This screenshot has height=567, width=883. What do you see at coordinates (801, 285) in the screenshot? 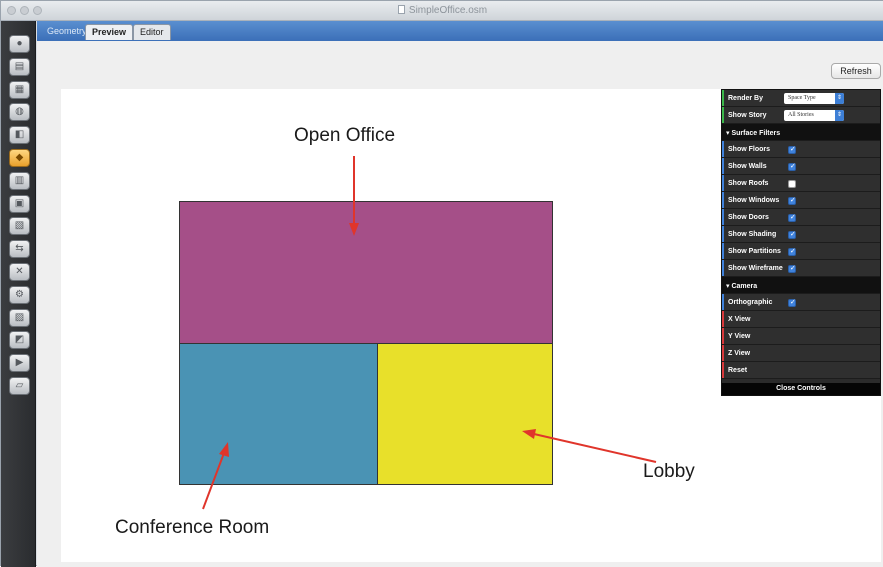
I see `camera-header: ▾ Camera` at bounding box center [801, 285].